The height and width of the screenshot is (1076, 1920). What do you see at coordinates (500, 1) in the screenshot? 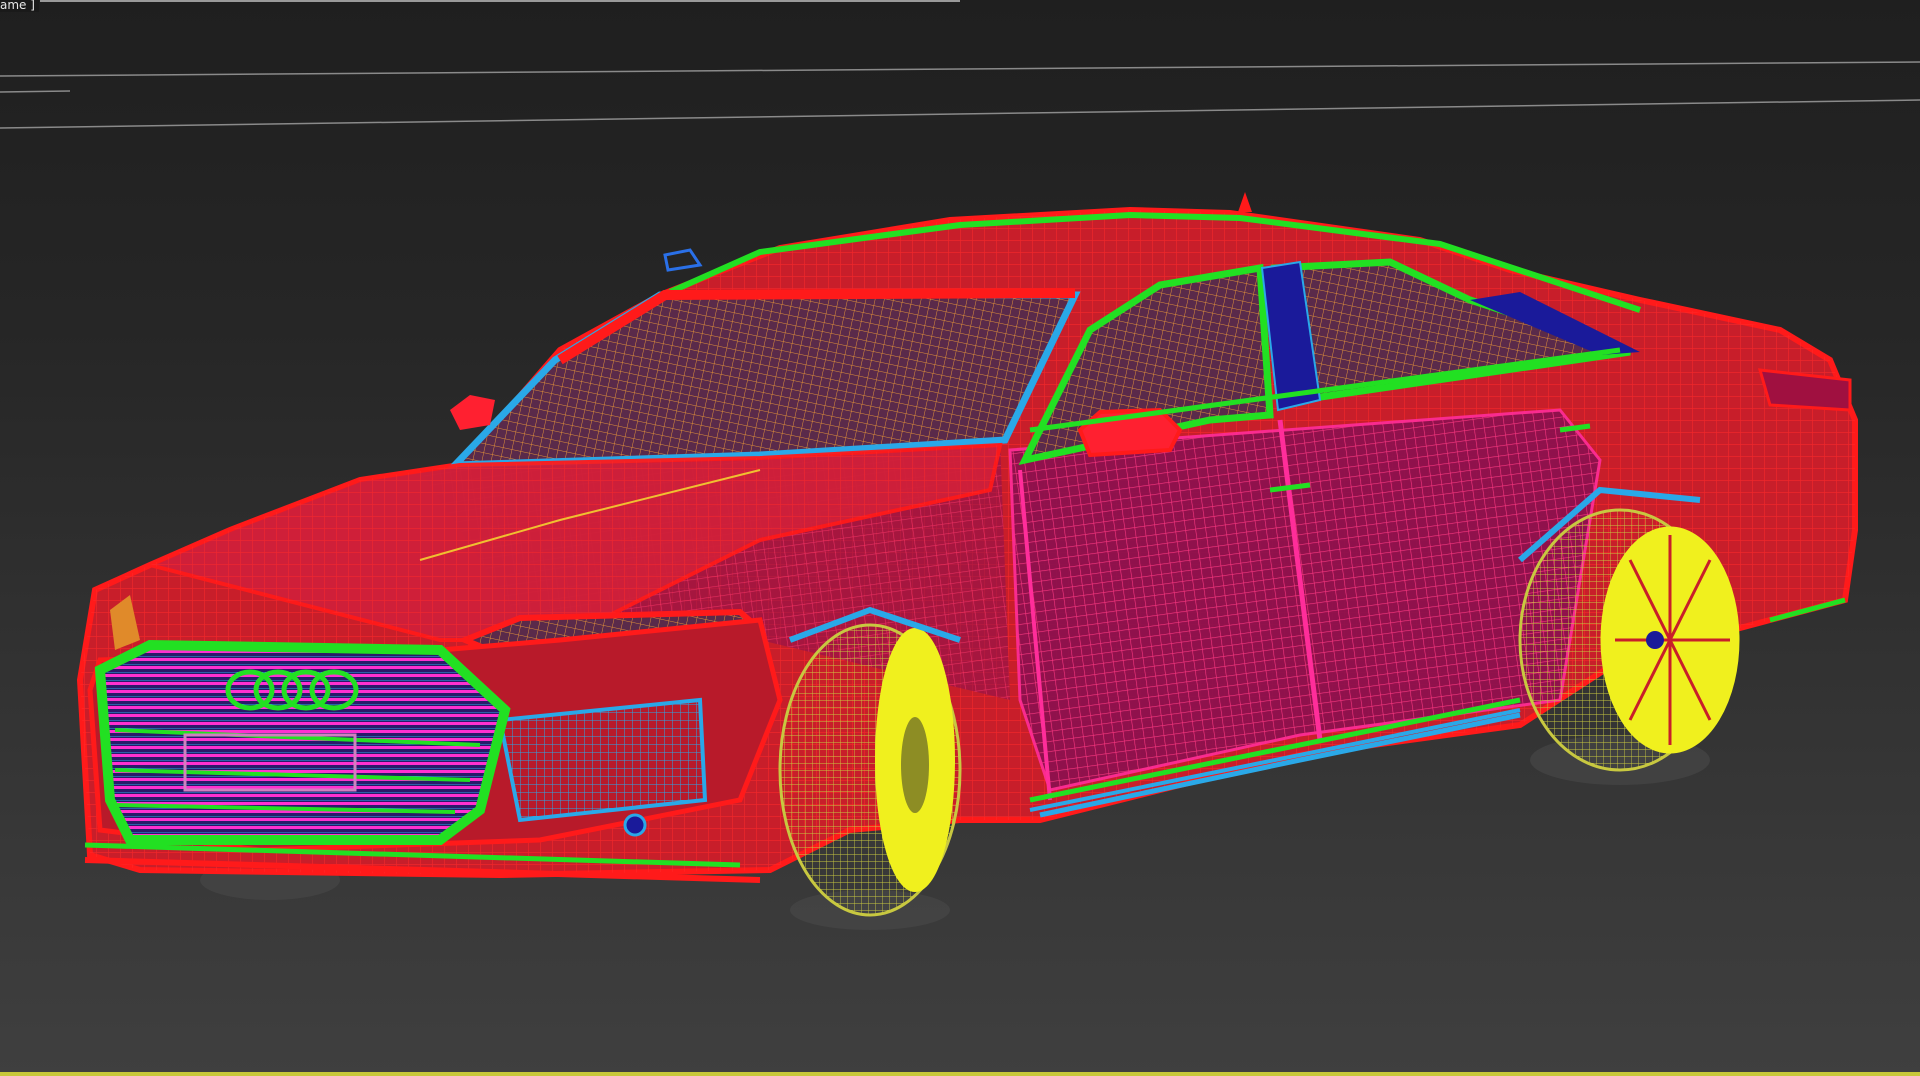
I see `viewport-label-rule` at bounding box center [500, 1].